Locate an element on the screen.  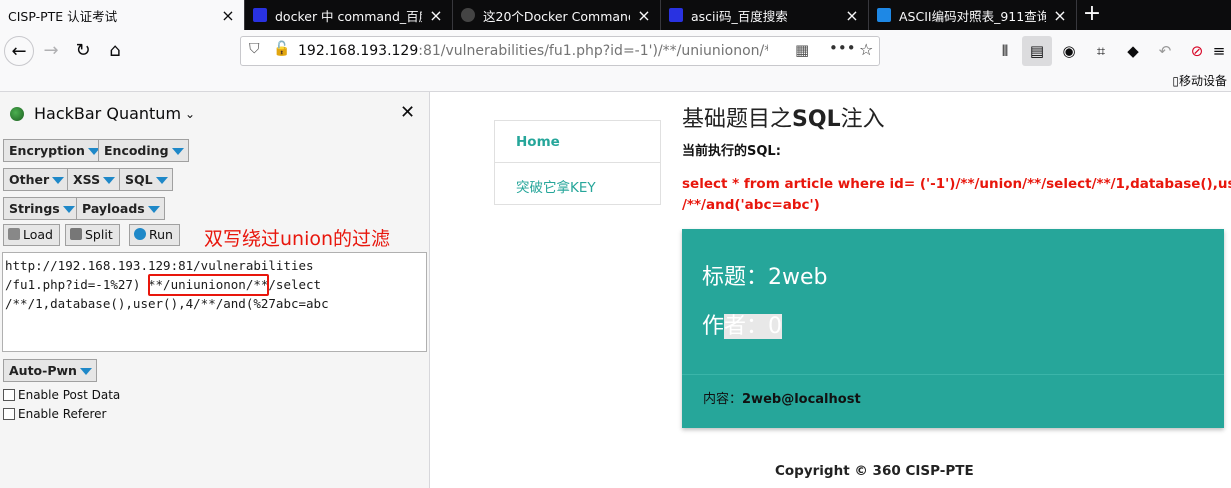
content-value: 2web@localhost is located at coordinates (801, 399).